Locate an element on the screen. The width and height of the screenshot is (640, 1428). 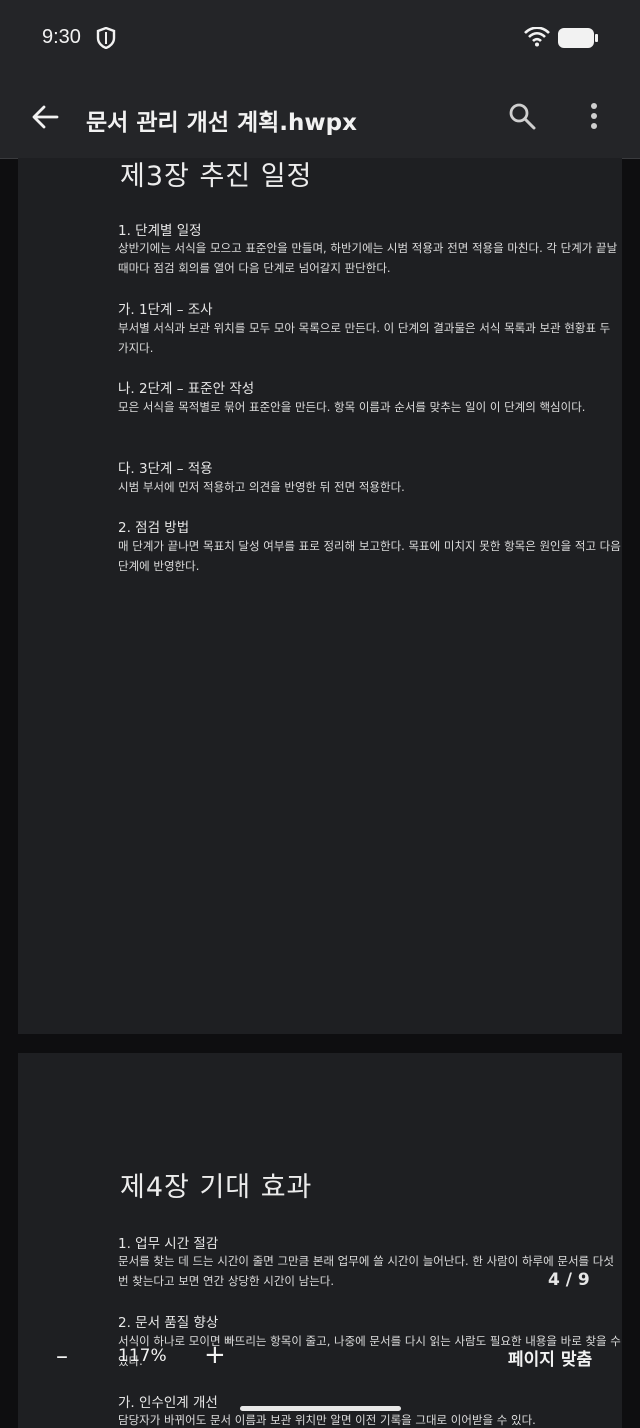
status-bar: 9:30 is located at coordinates (320, 38).